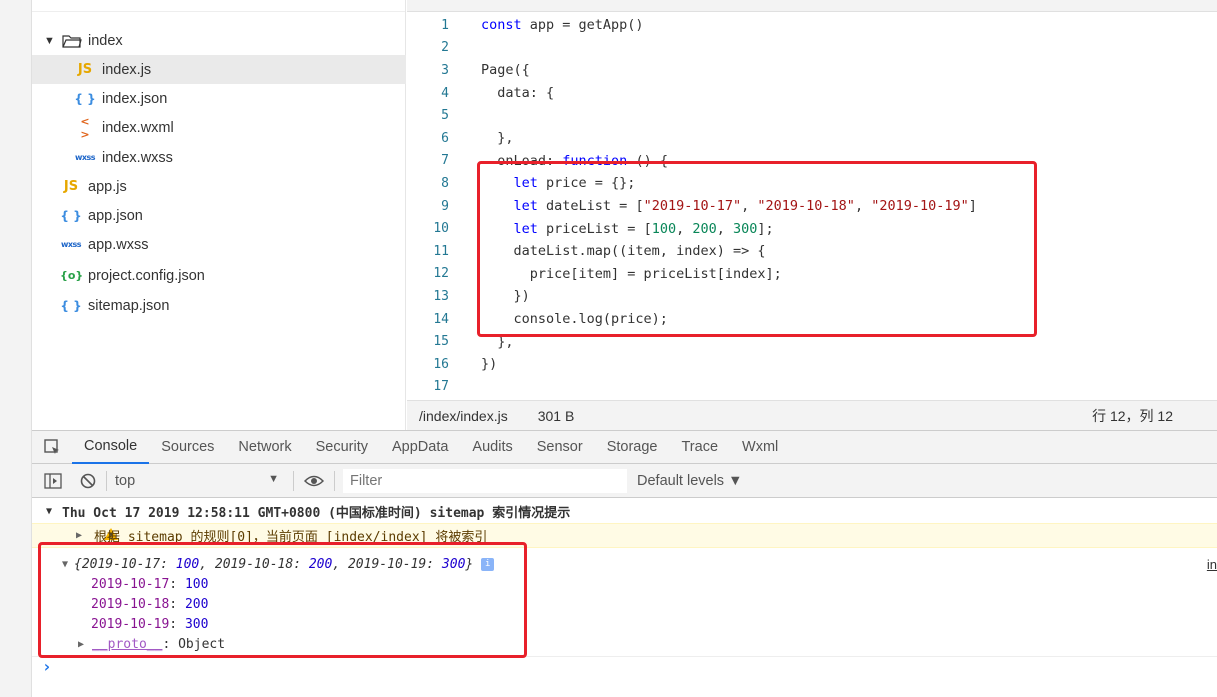 The width and height of the screenshot is (1217, 697). I want to click on line-number: 16, so click(441, 364).